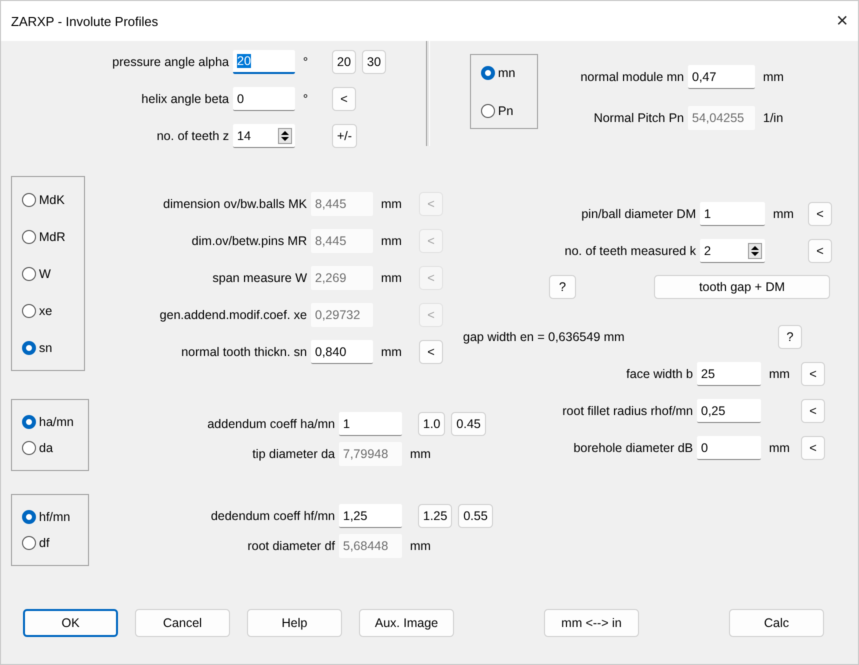 Image resolution: width=859 pixels, height=665 pixels. I want to click on field-value: 14, so click(244, 135).